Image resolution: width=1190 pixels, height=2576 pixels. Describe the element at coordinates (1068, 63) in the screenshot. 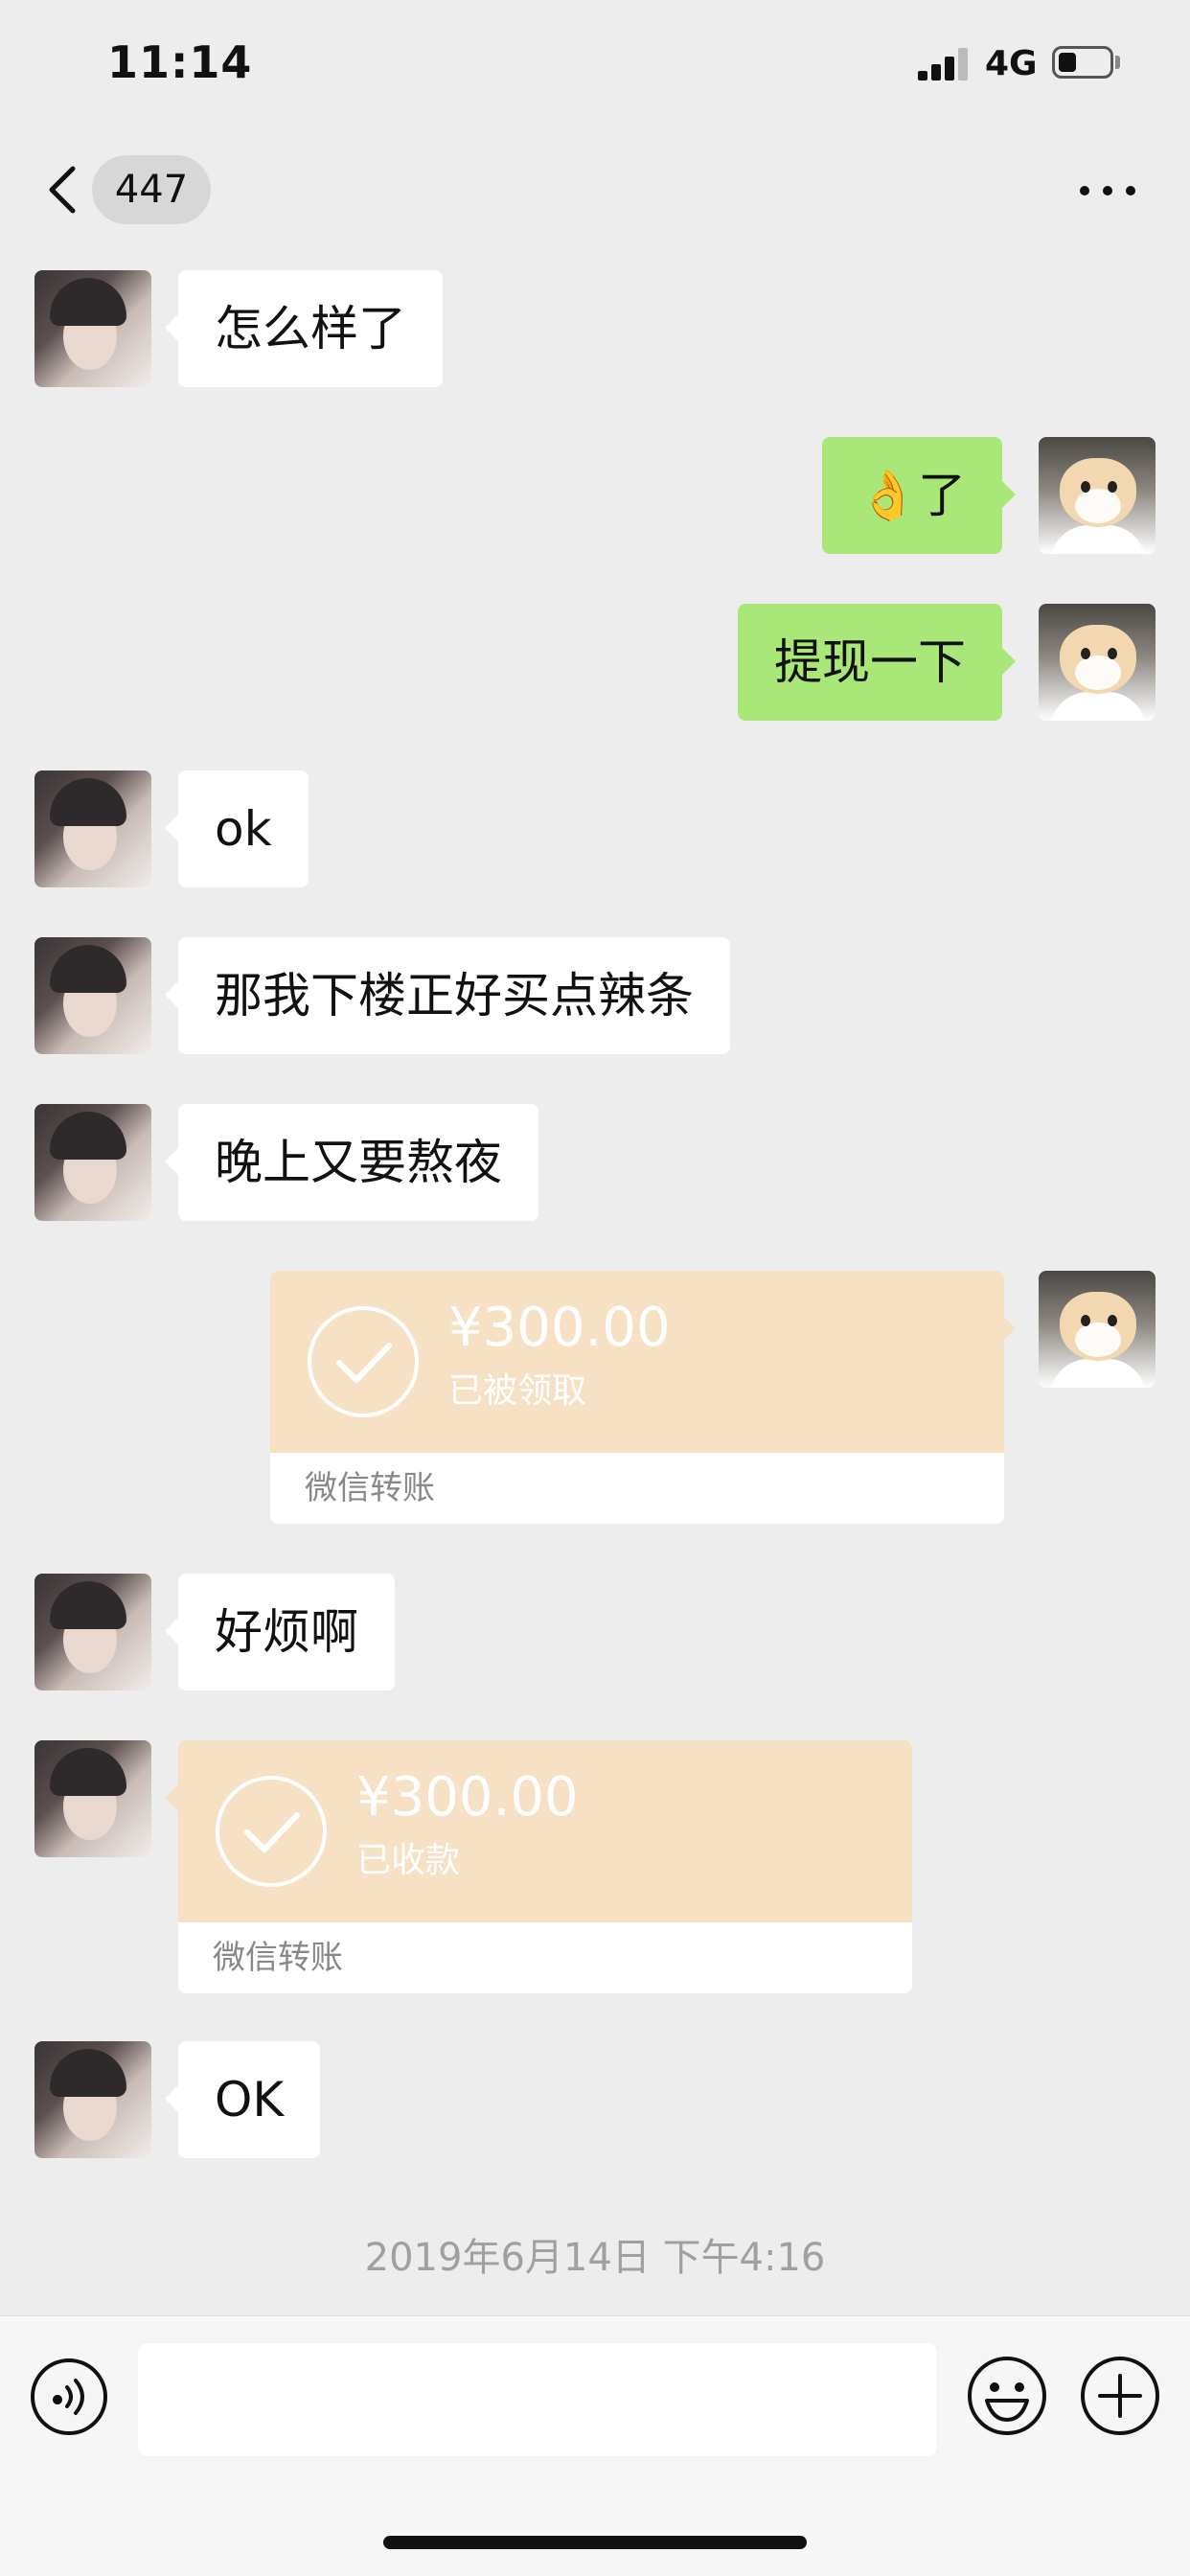

I see `battery-fill` at that location.